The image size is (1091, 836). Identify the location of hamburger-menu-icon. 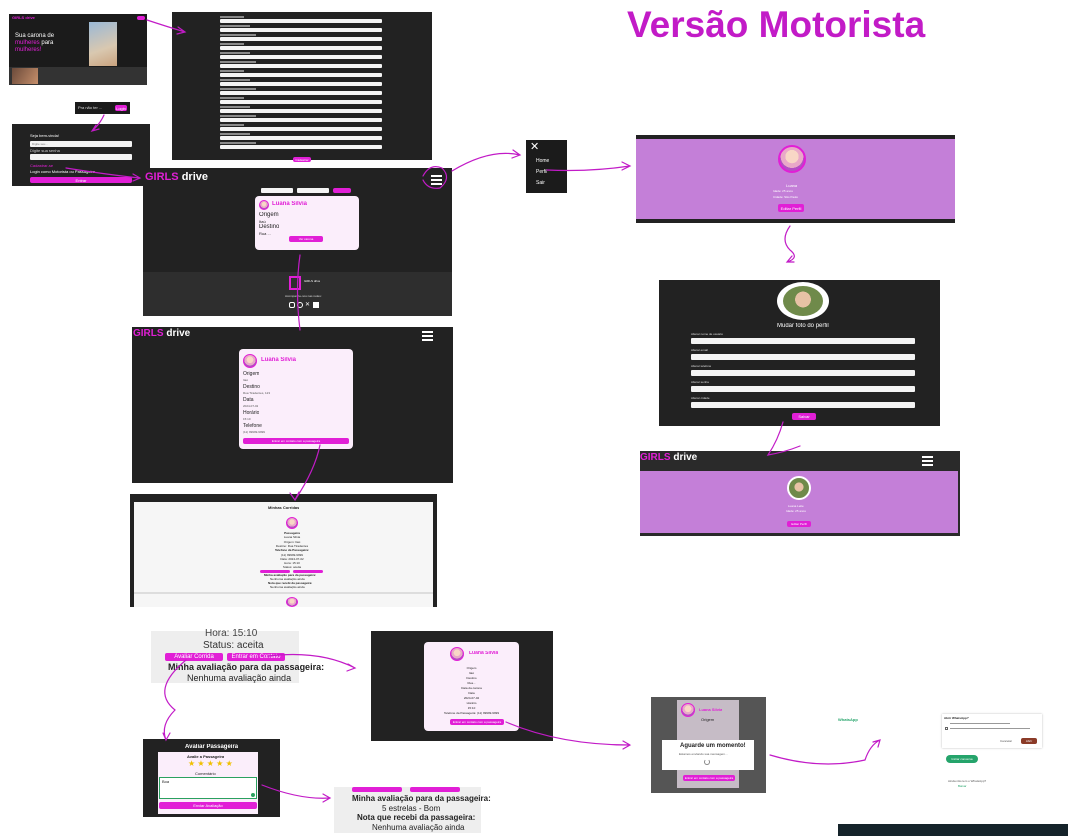
(436, 180).